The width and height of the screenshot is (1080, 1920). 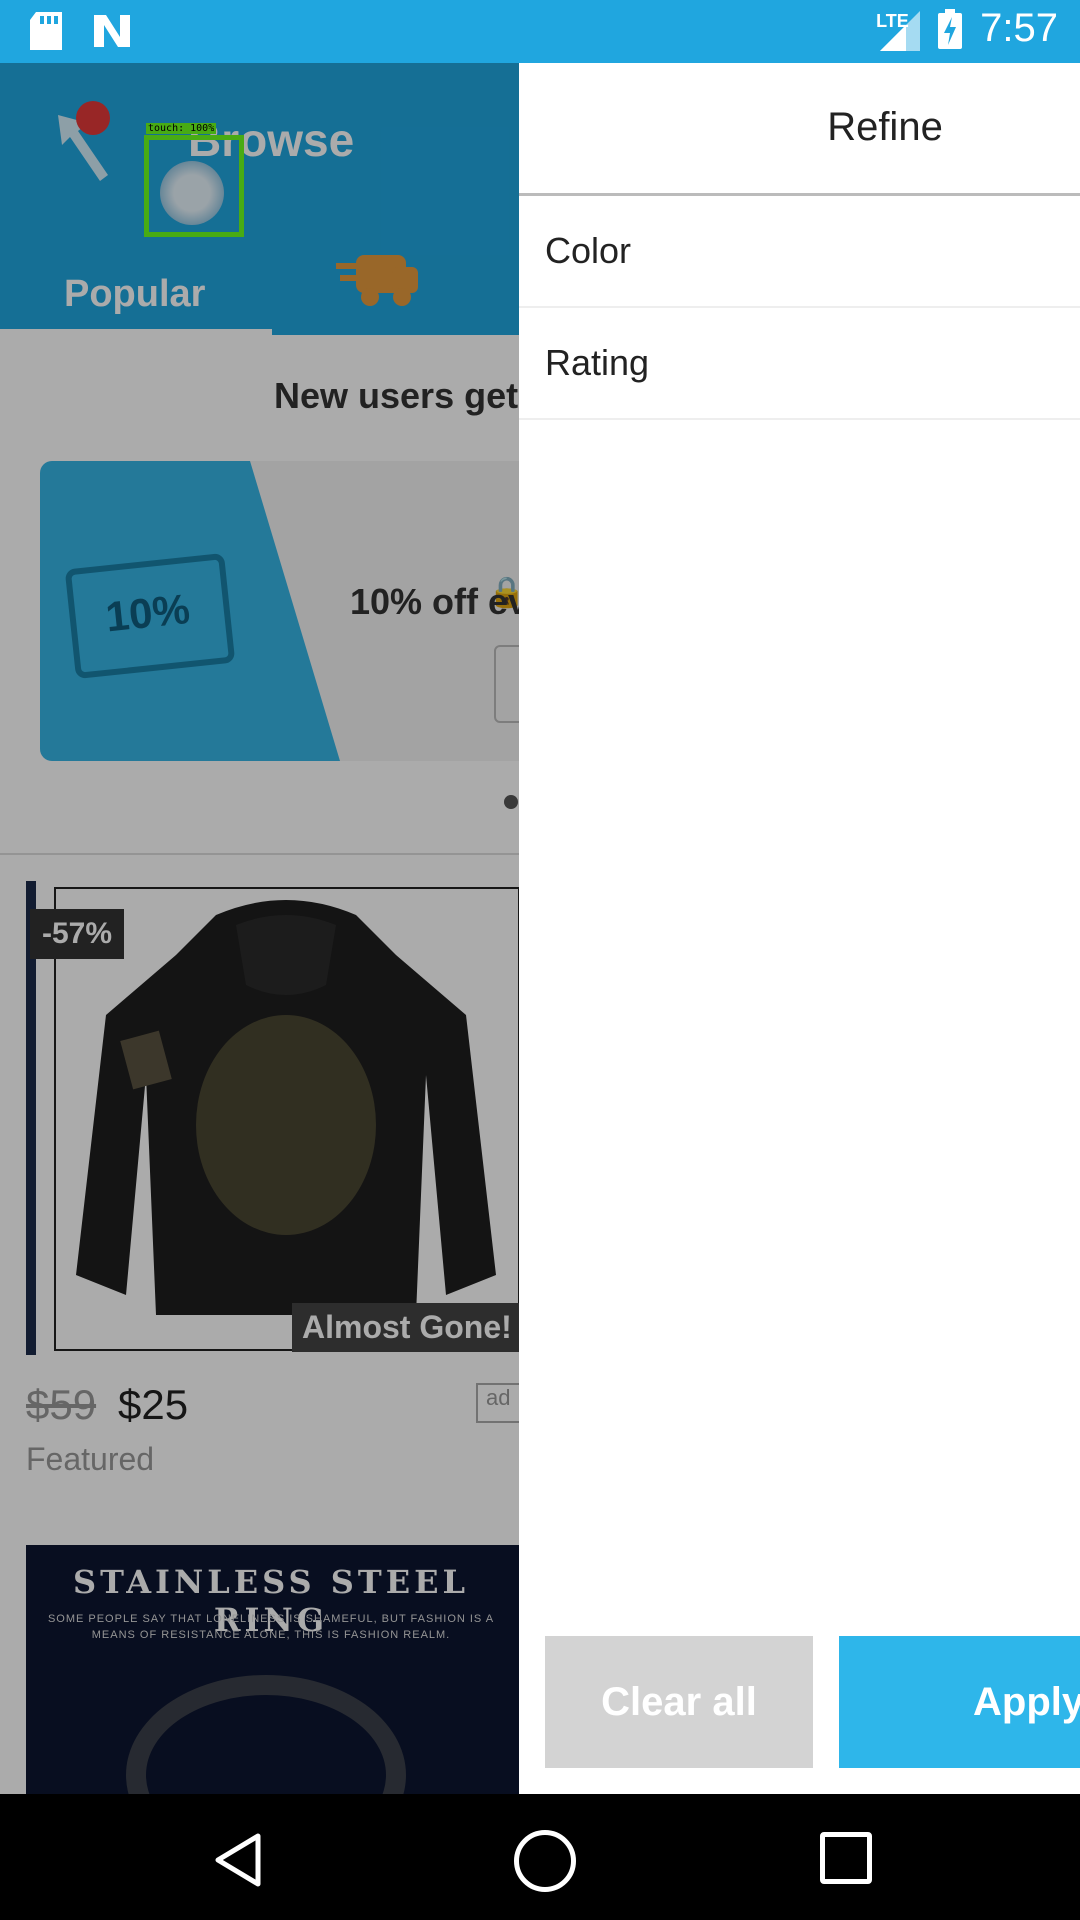 What do you see at coordinates (846, 1858) in the screenshot?
I see `nav-recents-icon` at bounding box center [846, 1858].